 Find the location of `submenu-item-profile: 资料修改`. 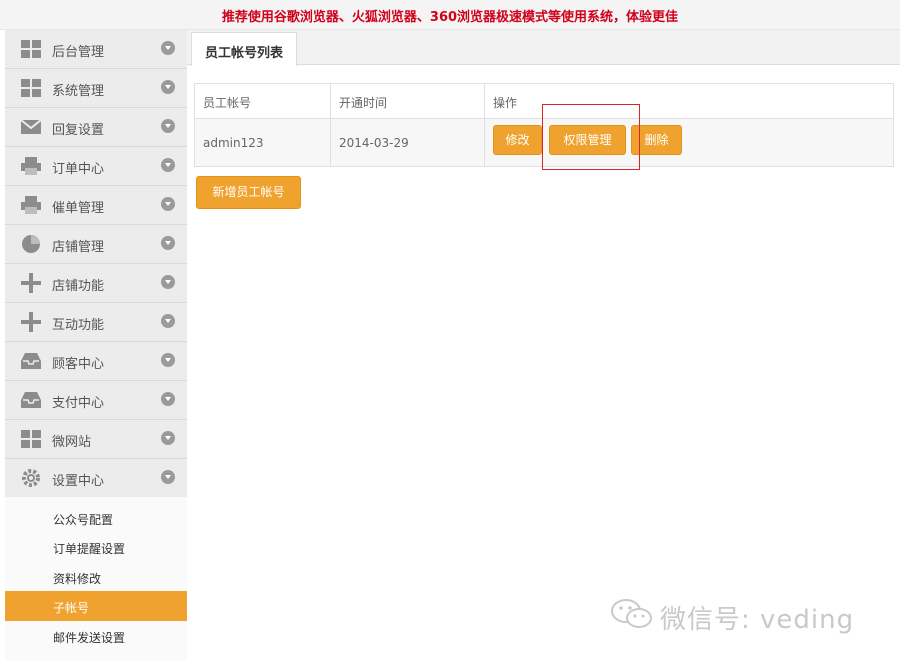

submenu-item-profile: 资料修改 is located at coordinates (96, 577).